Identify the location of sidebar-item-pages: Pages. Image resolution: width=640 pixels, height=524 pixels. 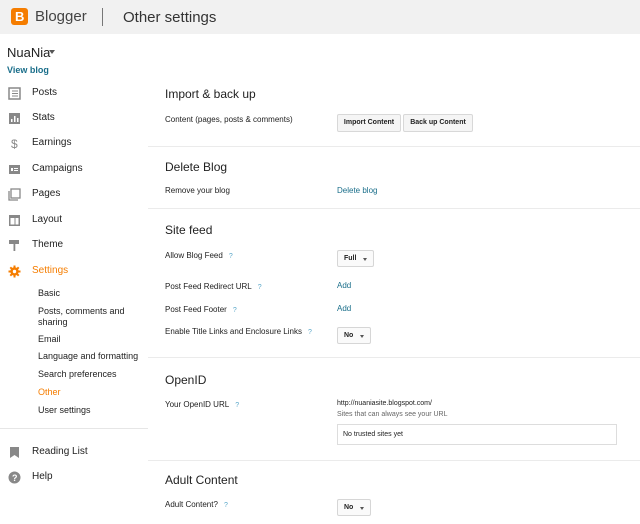
(74, 195).